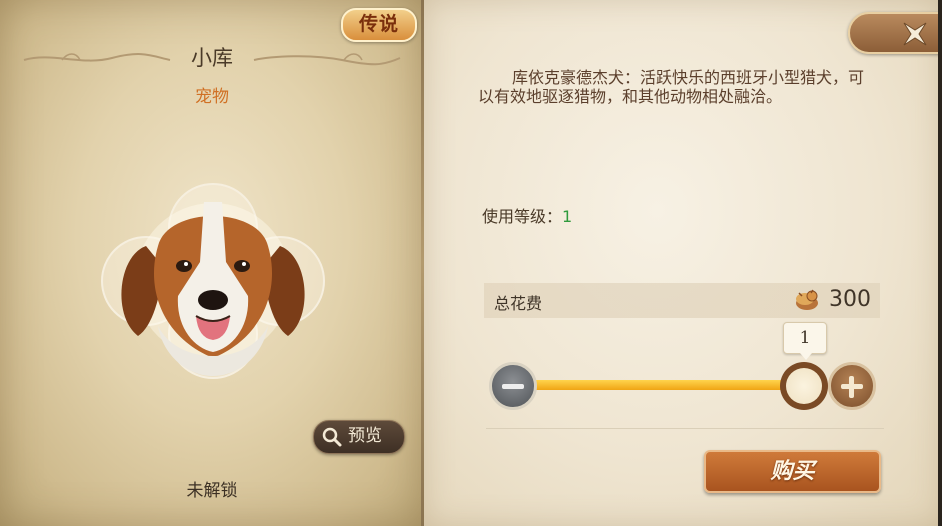  I want to click on quantity-tooltip: 1, so click(805, 341).